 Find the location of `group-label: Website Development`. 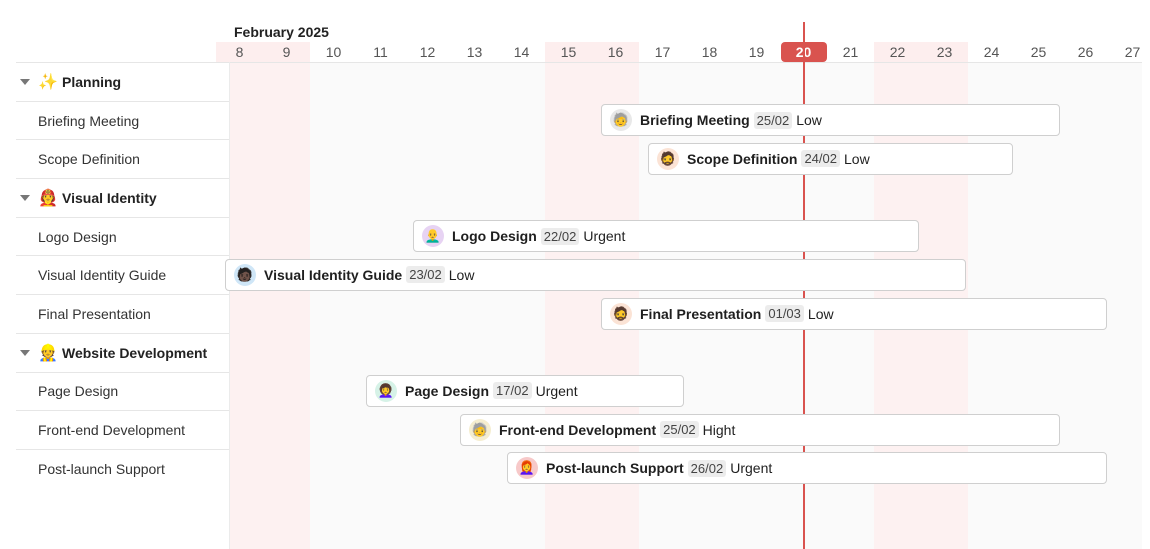

group-label: Website Development is located at coordinates (135, 352).